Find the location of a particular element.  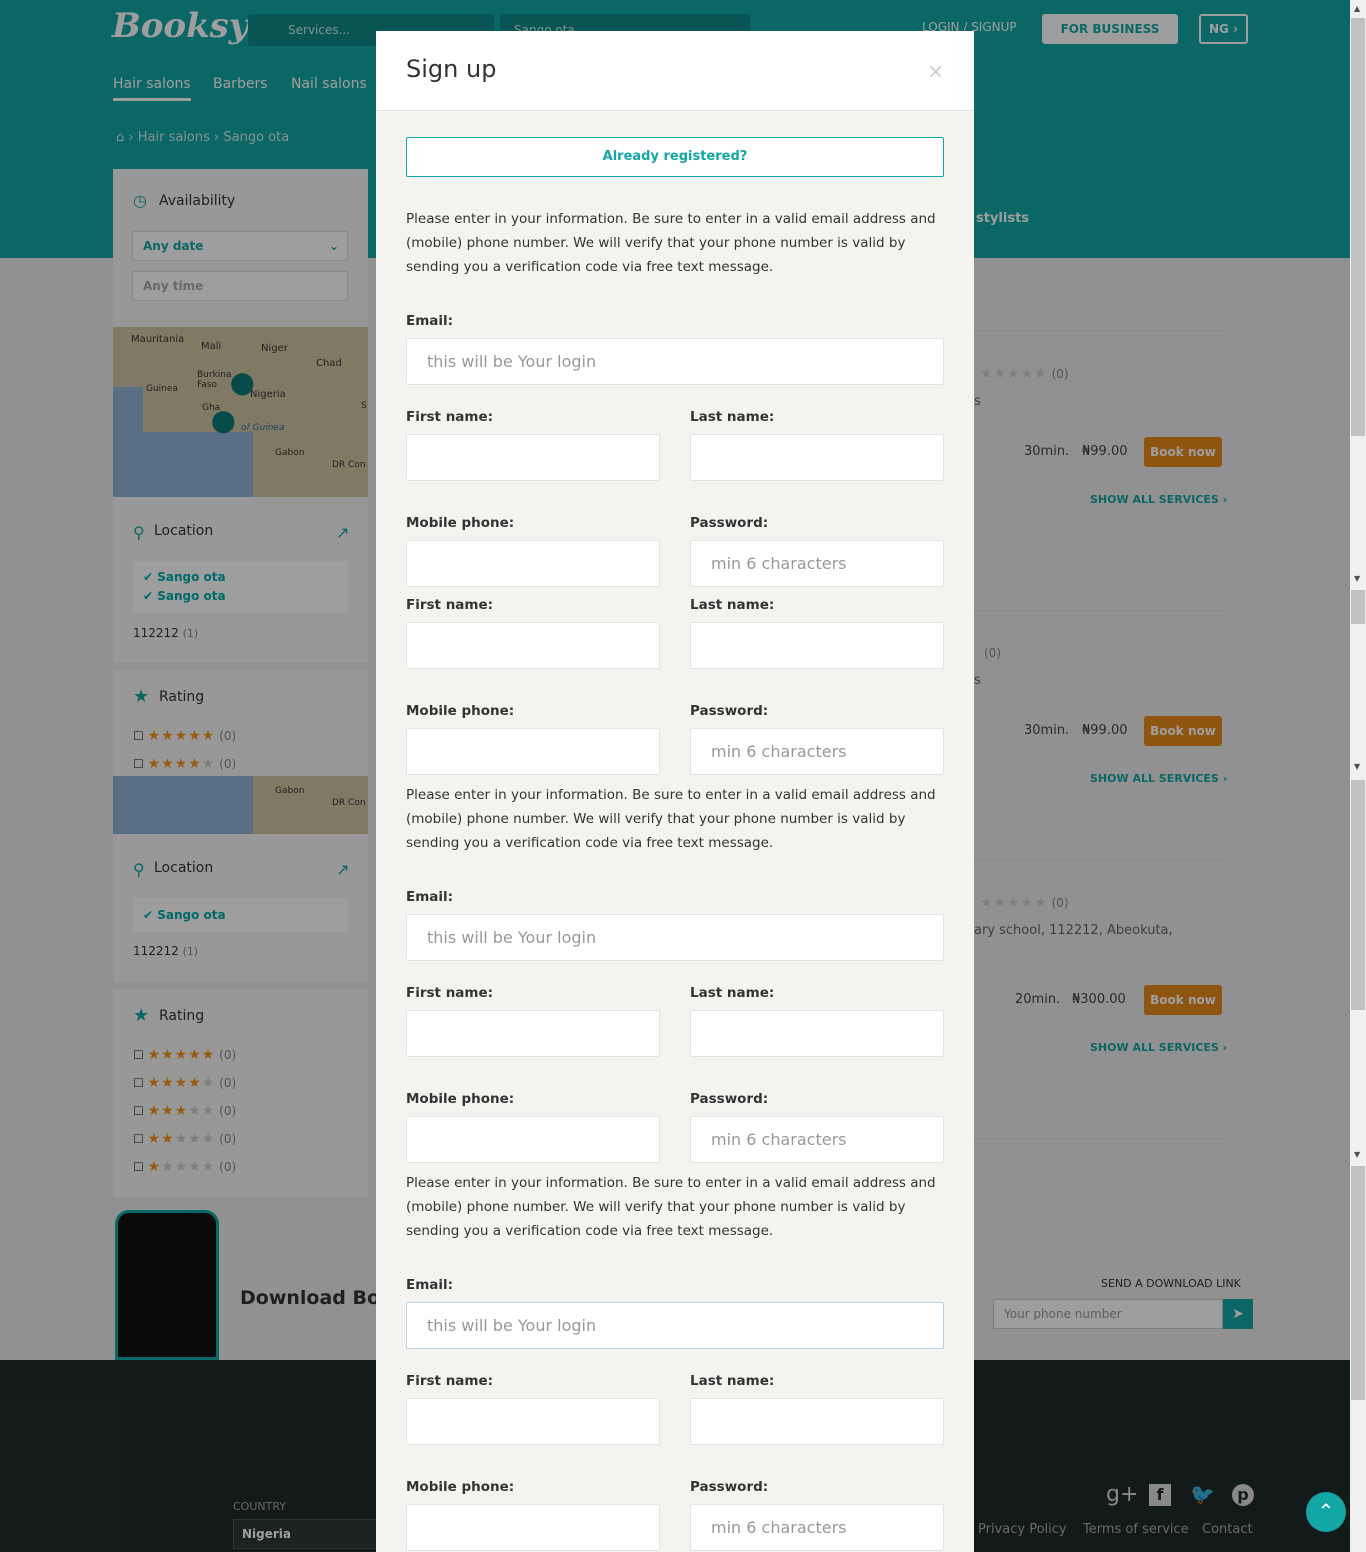

already-registered-button: Already registered? is located at coordinates (675, 157).